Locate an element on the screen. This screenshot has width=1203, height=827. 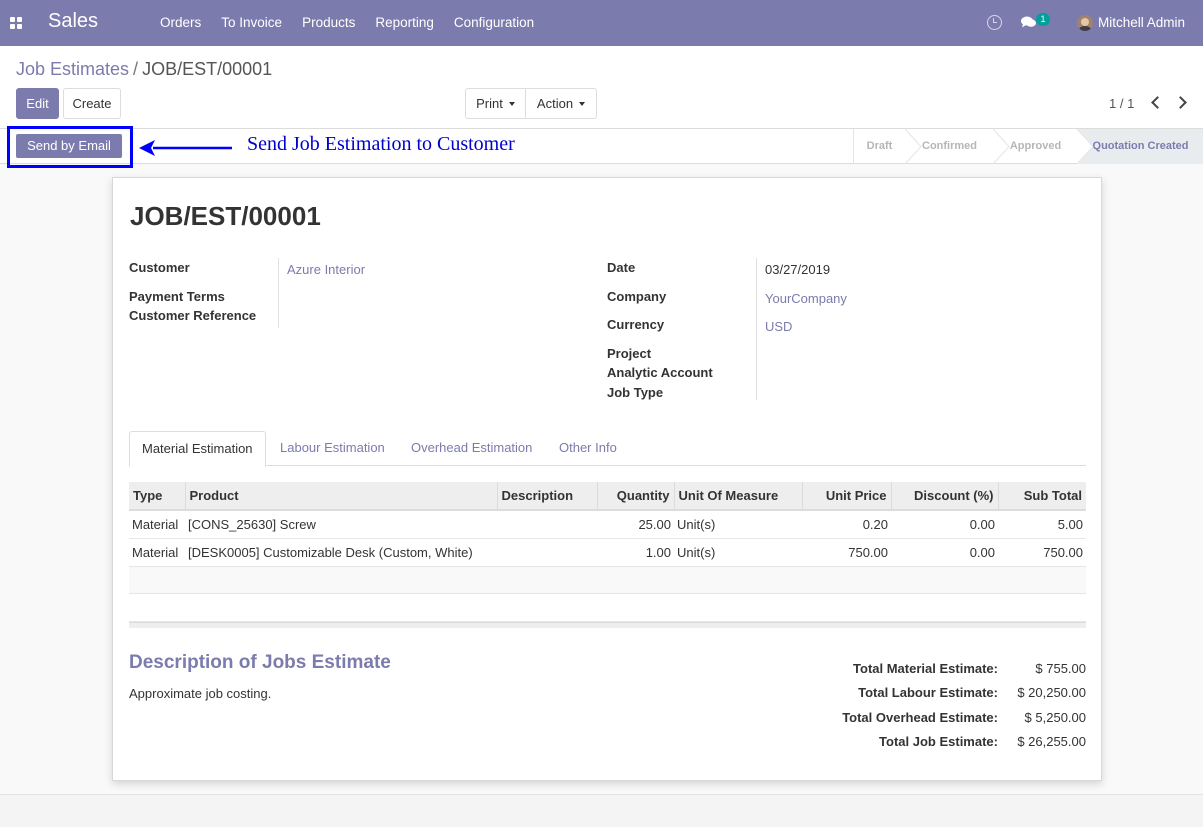
menu-item-products: Products is located at coordinates (328, 22).